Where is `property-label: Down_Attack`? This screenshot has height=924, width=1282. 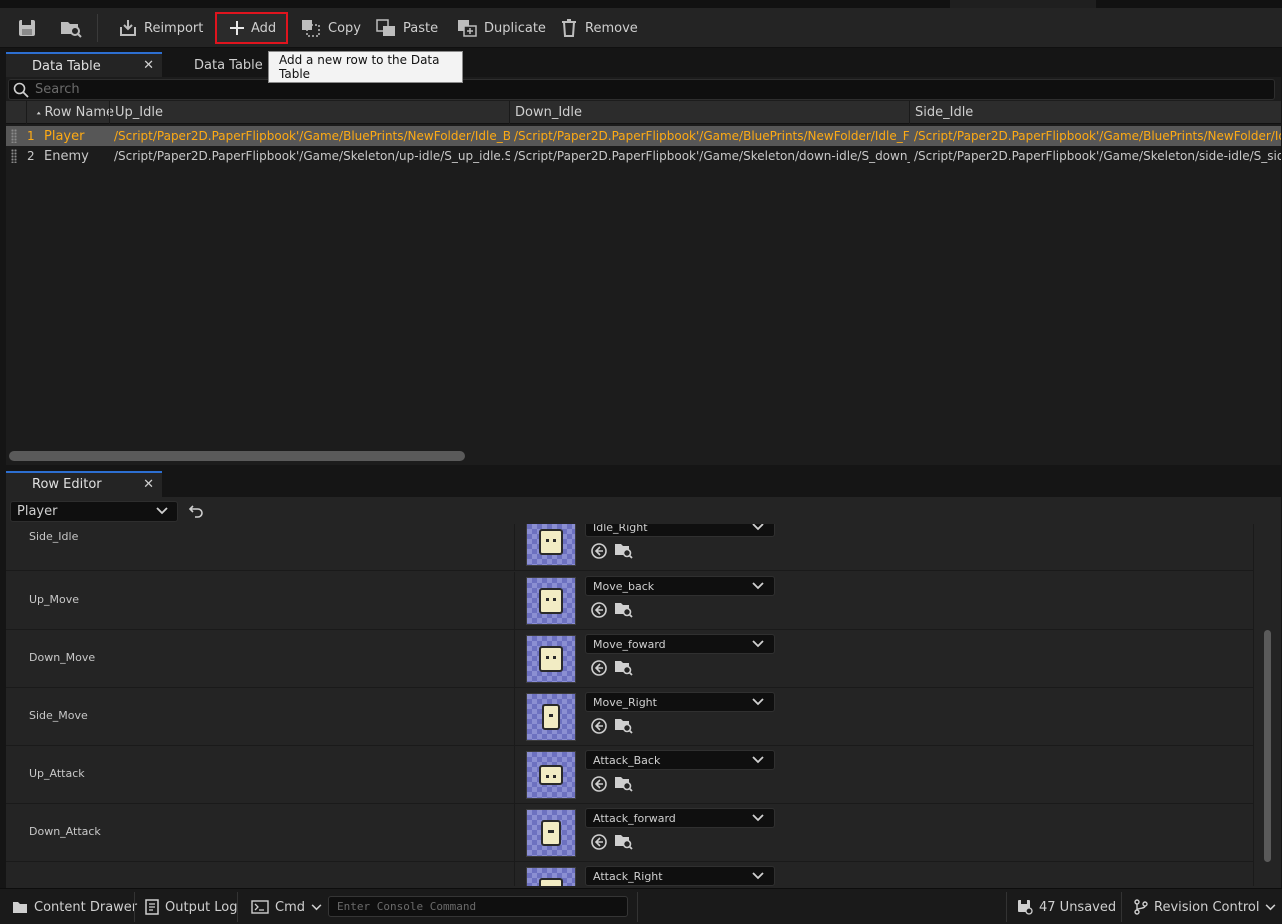
property-label: Down_Attack is located at coordinates (65, 831).